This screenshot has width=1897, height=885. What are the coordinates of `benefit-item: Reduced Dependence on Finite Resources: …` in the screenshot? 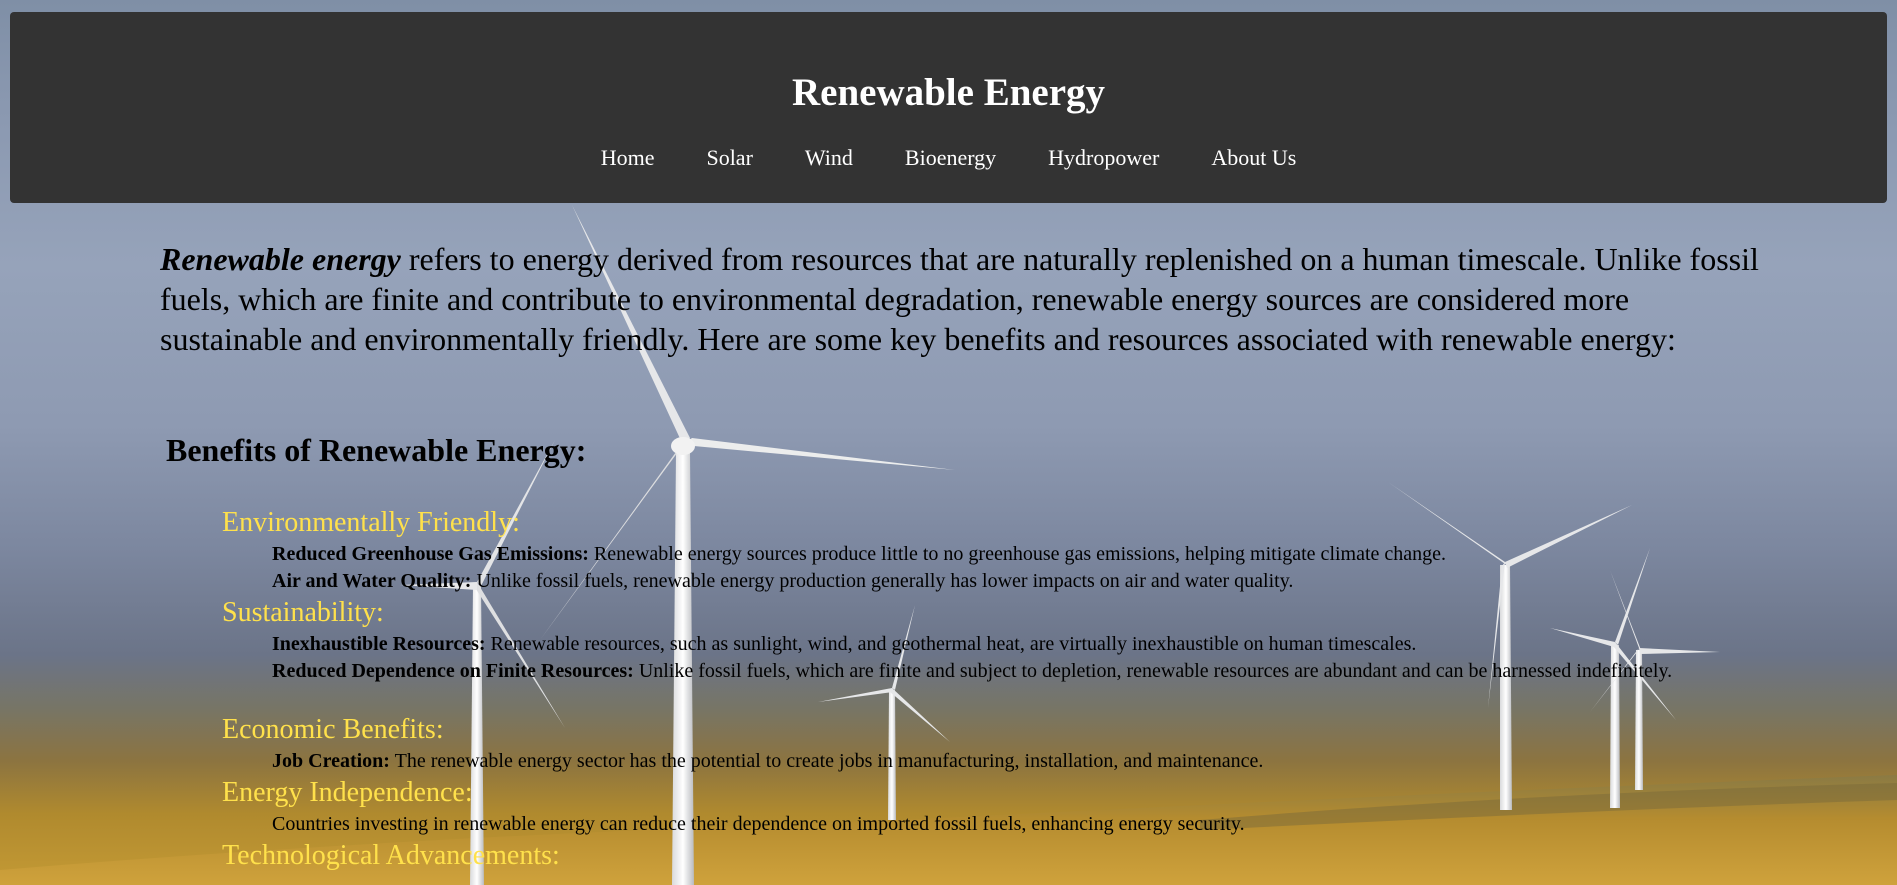 It's located at (930, 671).